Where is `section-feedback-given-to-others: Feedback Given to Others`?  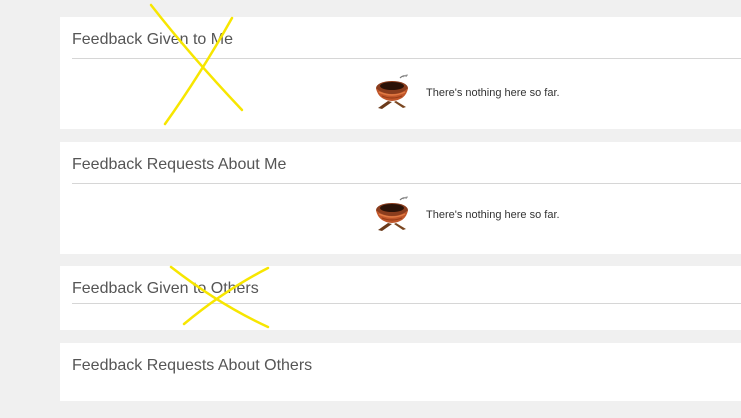 section-feedback-given-to-others: Feedback Given to Others is located at coordinates (400, 298).